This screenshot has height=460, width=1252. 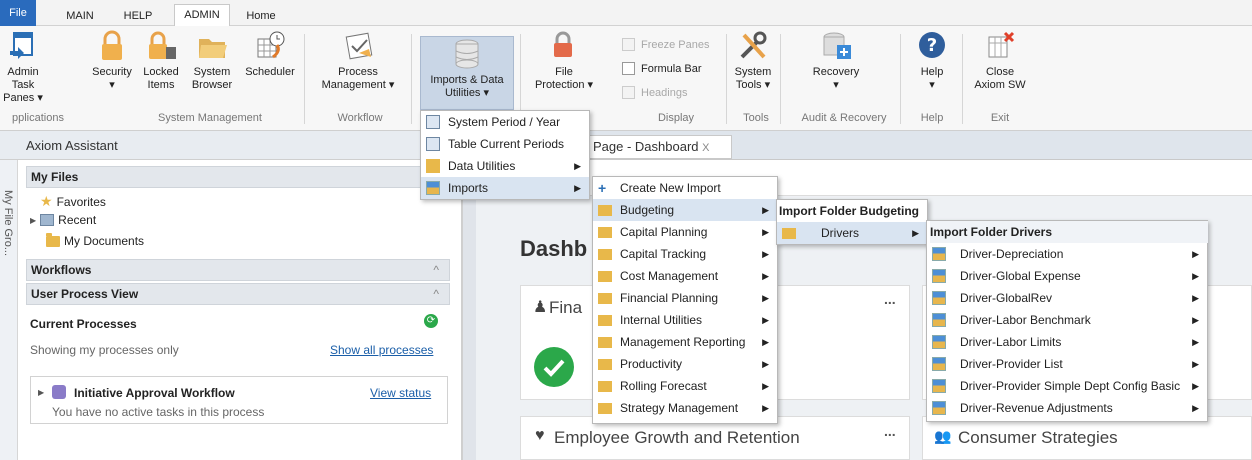 I want to click on file-protection-button: File Protection ▾, so click(x=564, y=60).